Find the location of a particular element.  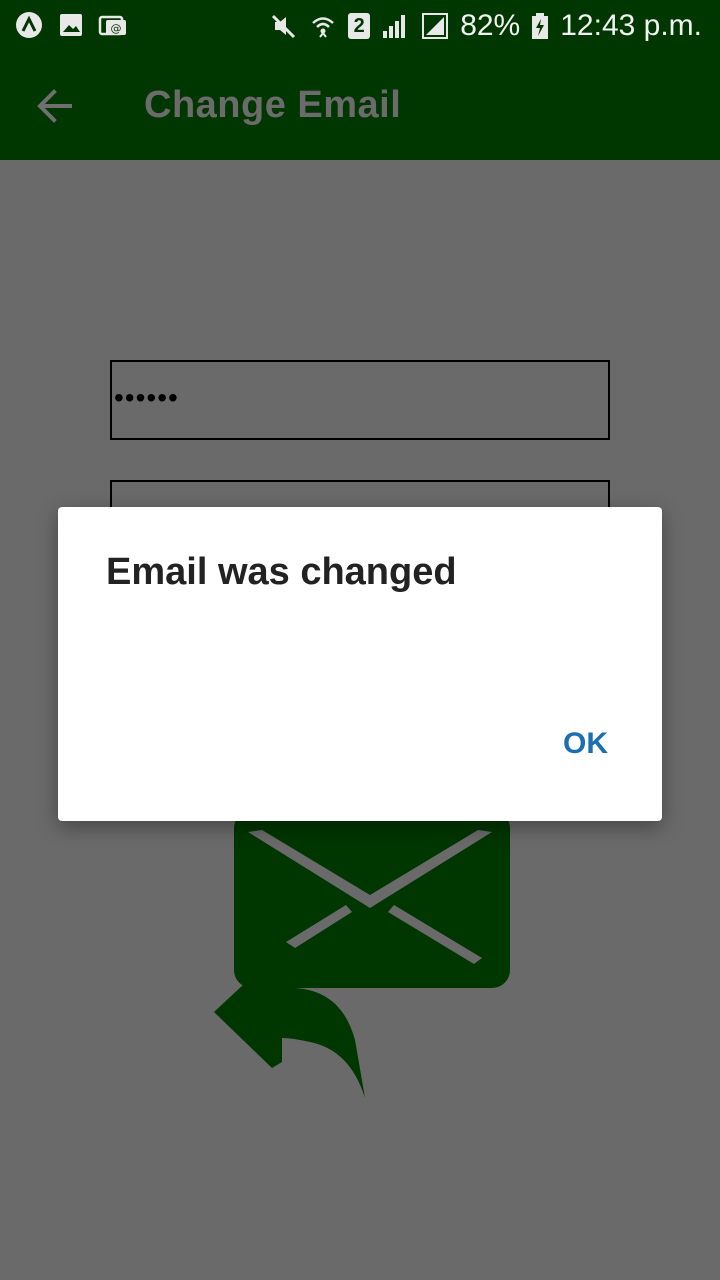

password-field: •••••• is located at coordinates (360, 400).